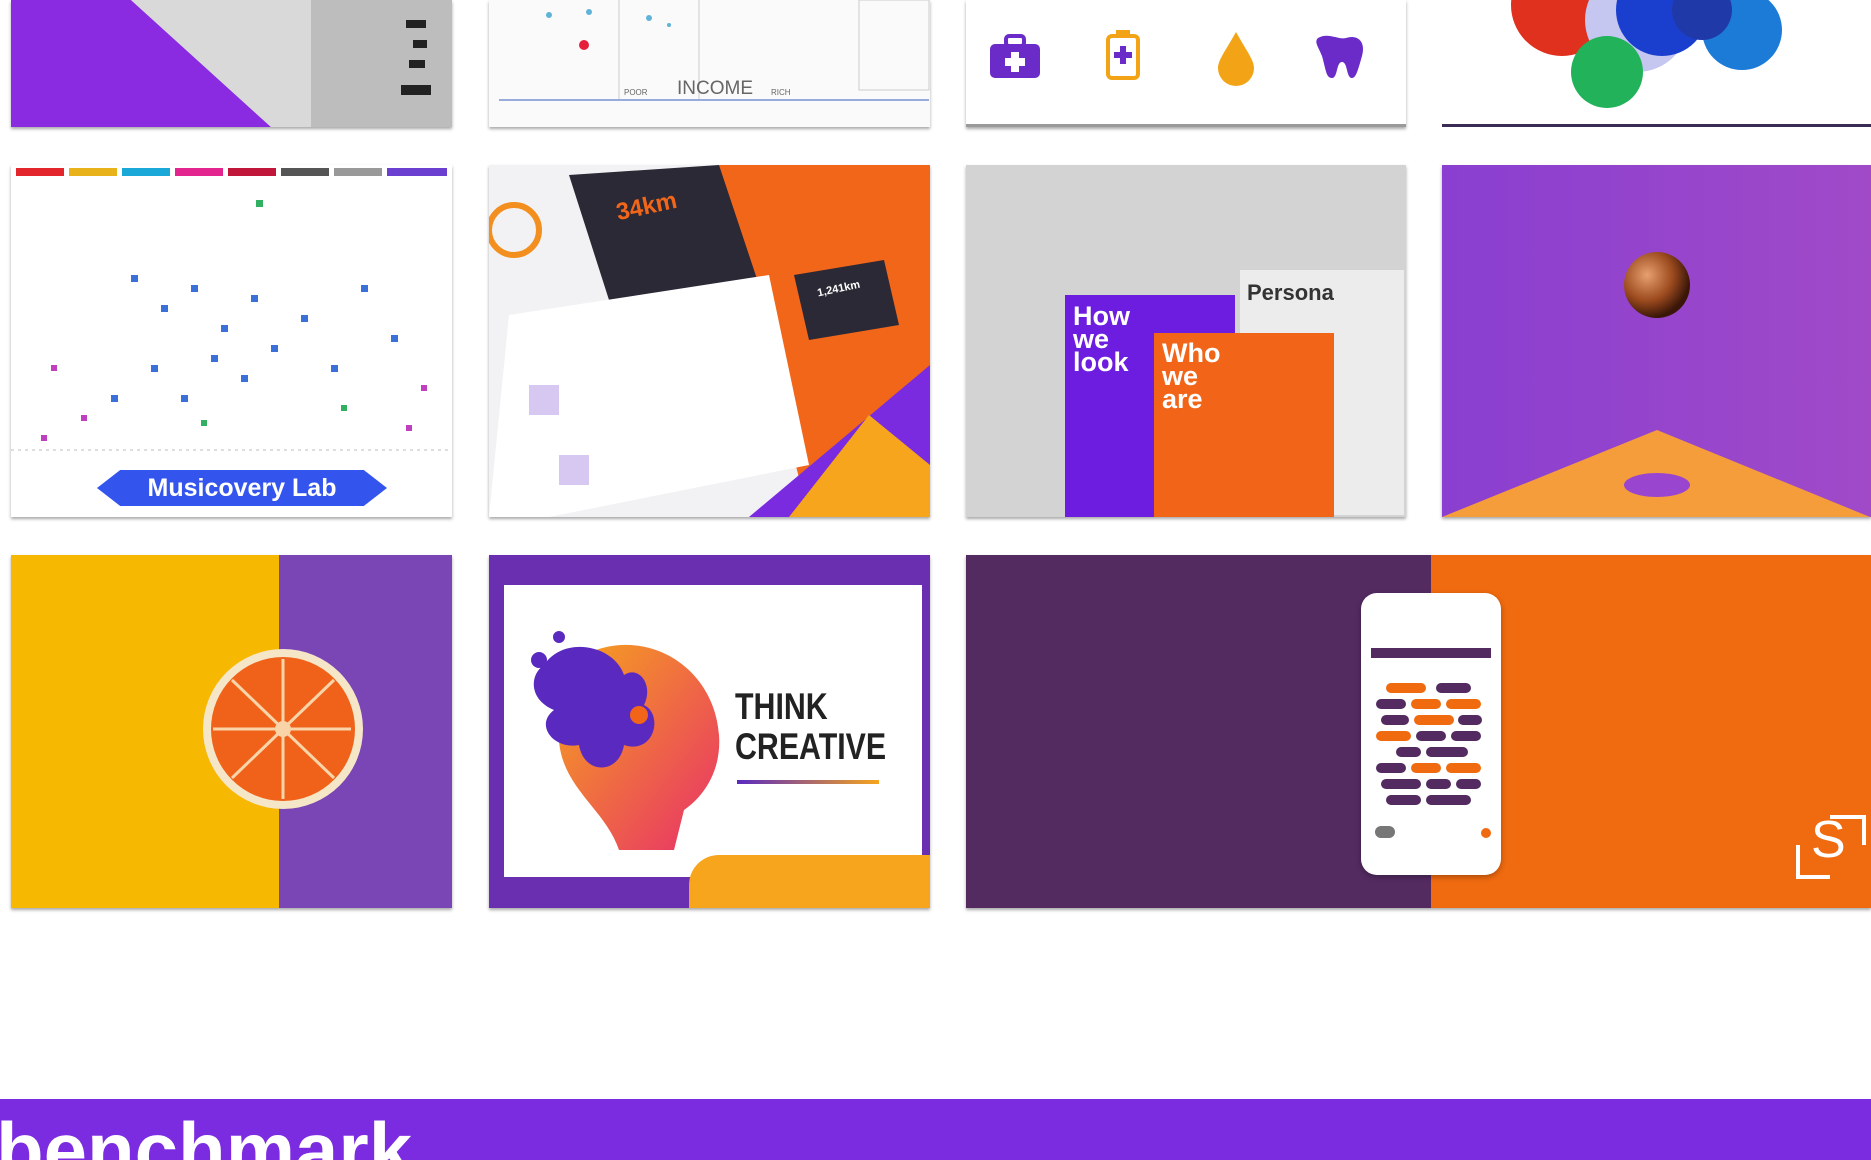 The width and height of the screenshot is (1871, 1160). What do you see at coordinates (811, 746) in the screenshot?
I see `creative-word: CREATIVE` at bounding box center [811, 746].